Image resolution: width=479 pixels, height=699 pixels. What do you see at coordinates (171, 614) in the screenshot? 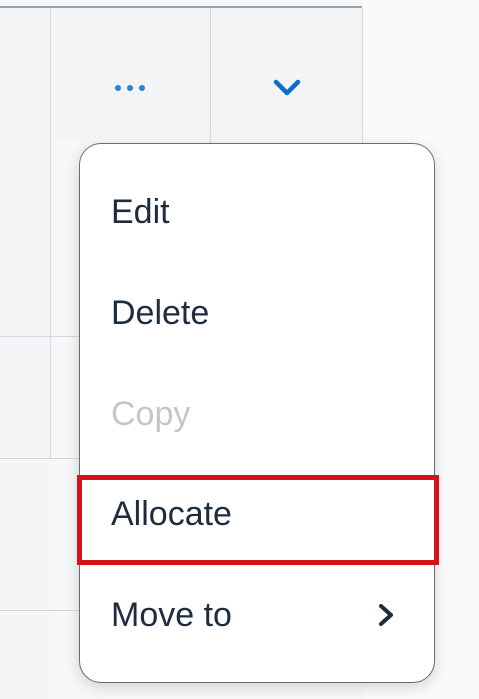
I see `menu-item-label: Move to` at bounding box center [171, 614].